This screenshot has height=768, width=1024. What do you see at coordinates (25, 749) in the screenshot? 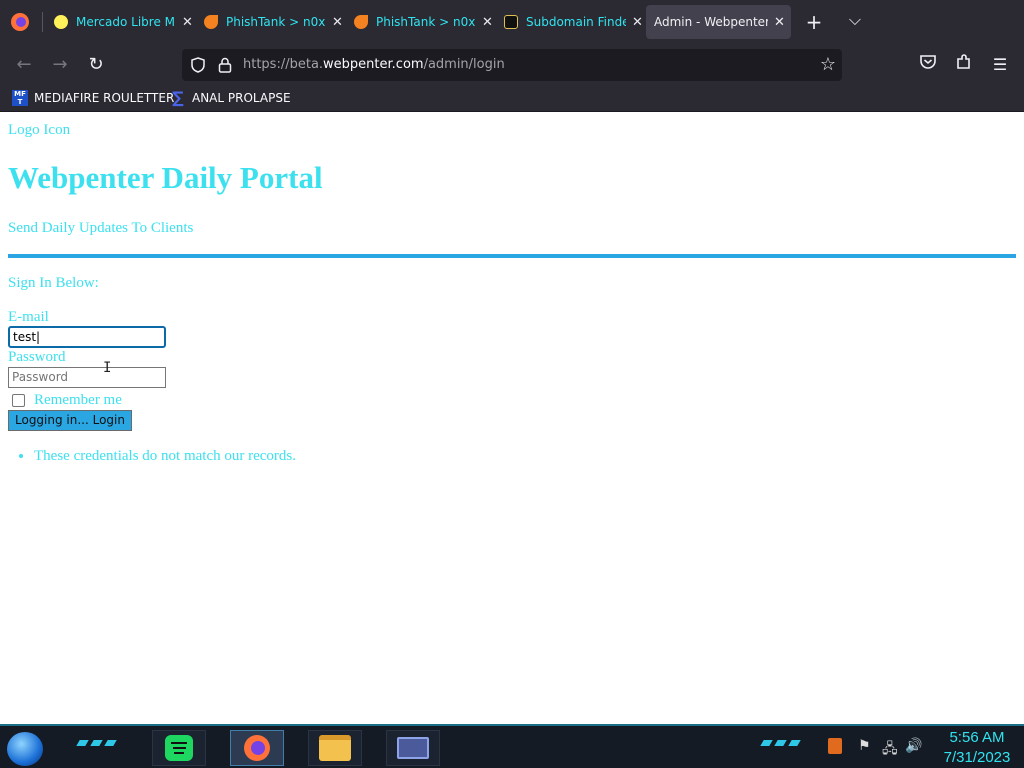
I see `start-orb-icon` at bounding box center [25, 749].